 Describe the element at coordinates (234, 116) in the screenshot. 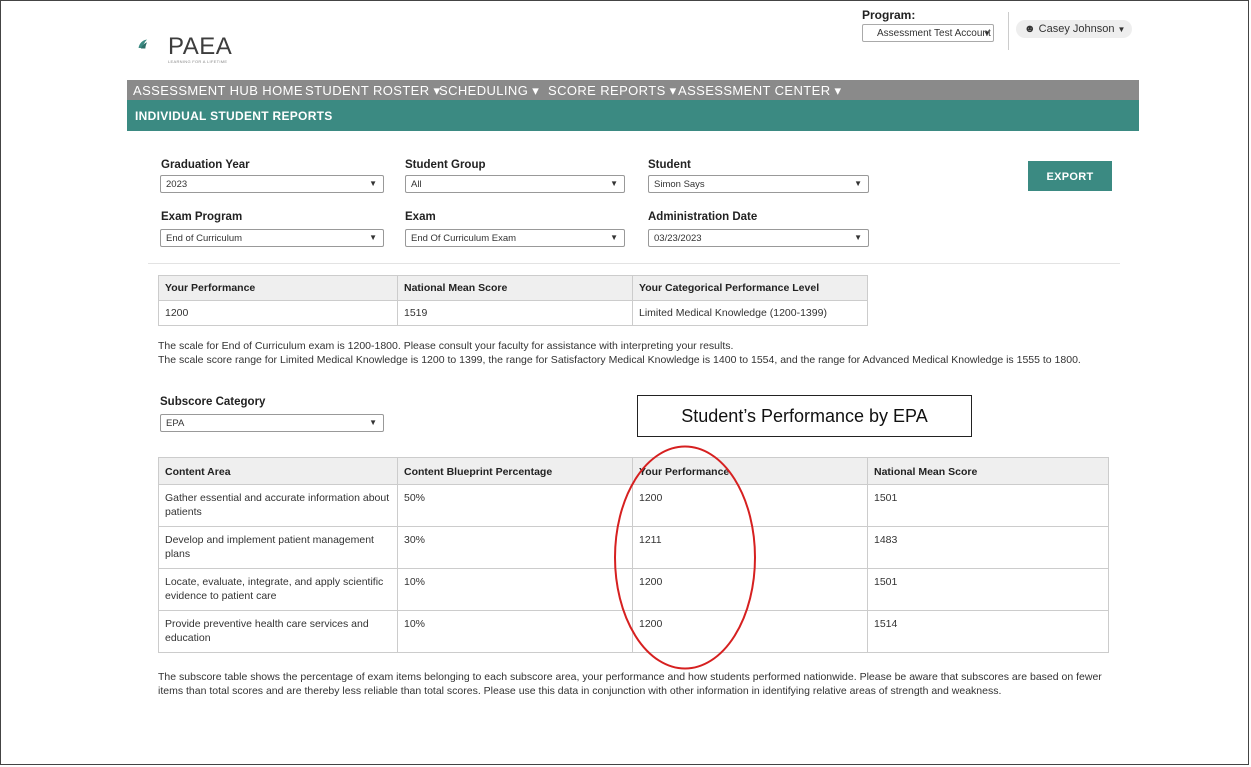

I see `section-title: INDIVIDUAL STUDENT REPORTS` at that location.